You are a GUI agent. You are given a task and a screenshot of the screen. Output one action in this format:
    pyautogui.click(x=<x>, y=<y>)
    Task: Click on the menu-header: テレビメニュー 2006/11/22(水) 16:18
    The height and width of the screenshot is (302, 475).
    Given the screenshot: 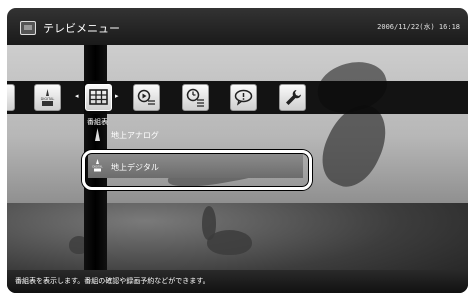 What is the action you would take?
    pyautogui.click(x=237, y=26)
    